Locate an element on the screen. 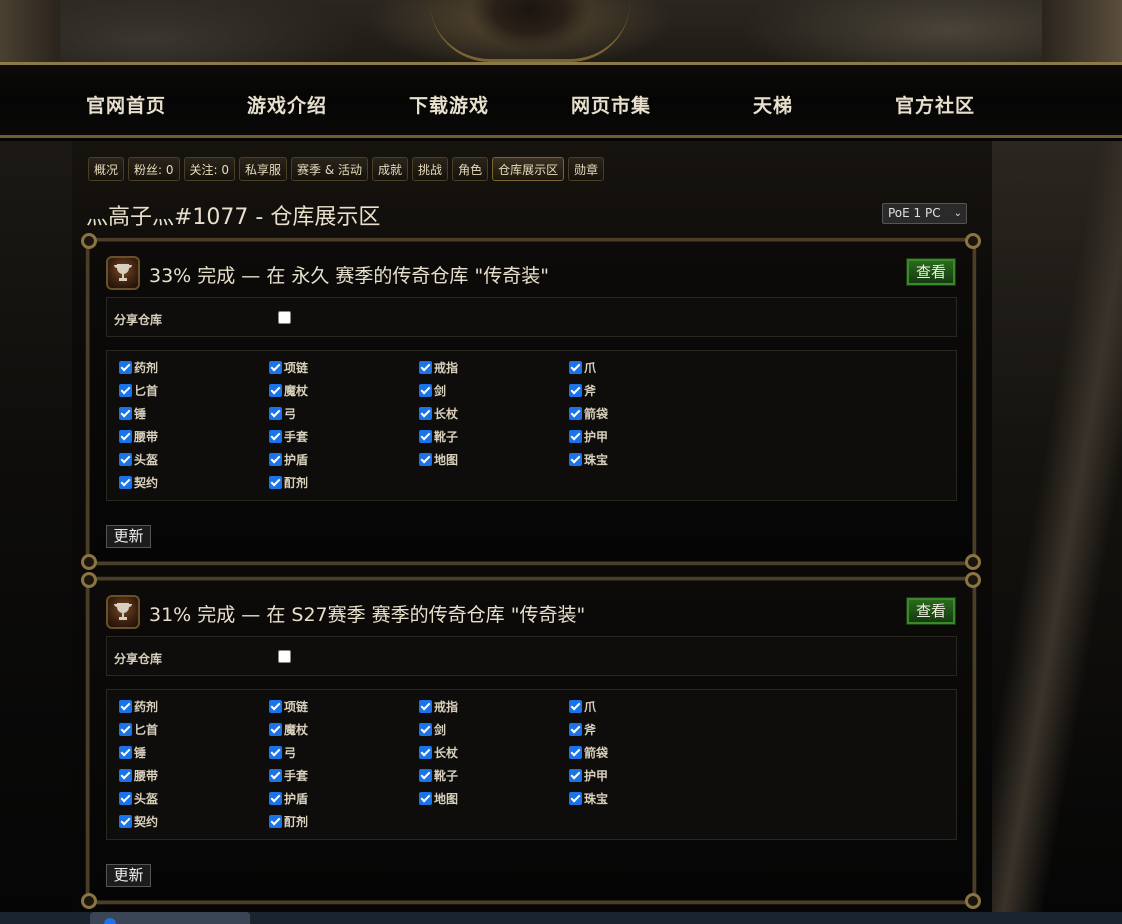 Image resolution: width=1122 pixels, height=924 pixels. tab-9: 勋章 is located at coordinates (586, 169).